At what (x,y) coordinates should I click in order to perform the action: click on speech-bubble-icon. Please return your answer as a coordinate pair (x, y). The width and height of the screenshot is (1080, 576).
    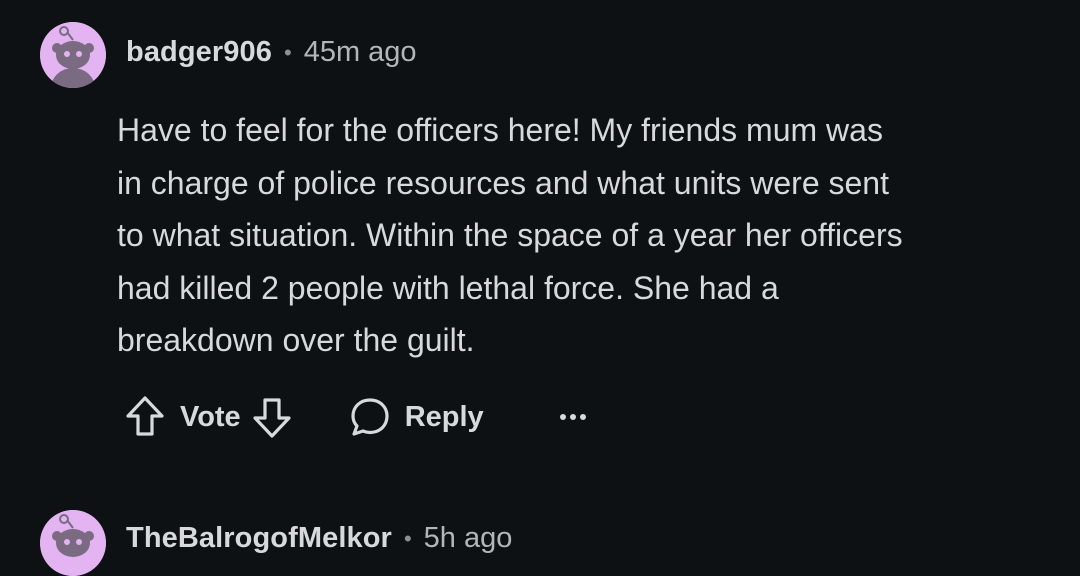
    Looking at the image, I should click on (370, 417).